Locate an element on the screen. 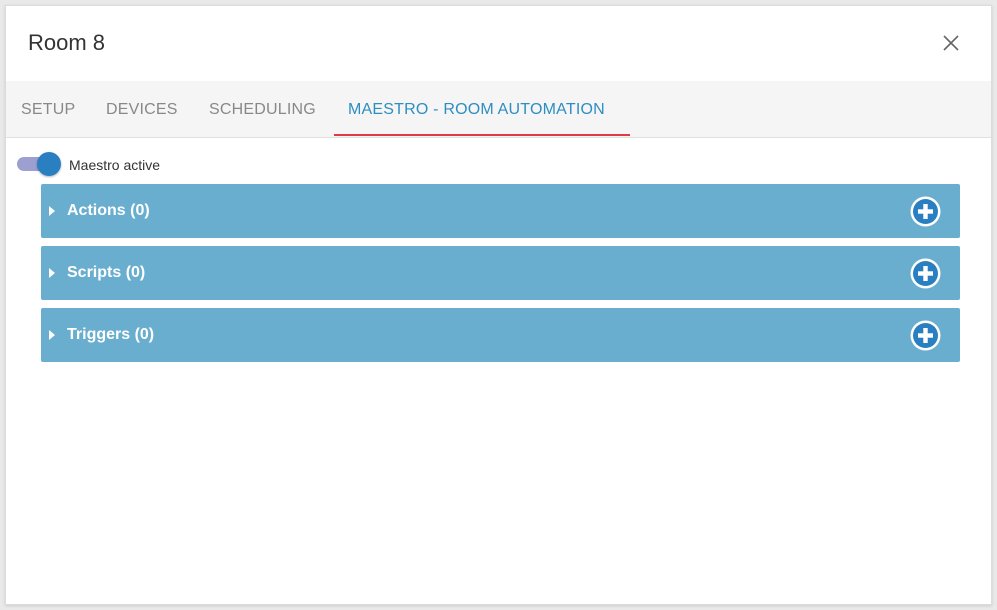 The image size is (997, 610). add-trigger-button is located at coordinates (925, 335).